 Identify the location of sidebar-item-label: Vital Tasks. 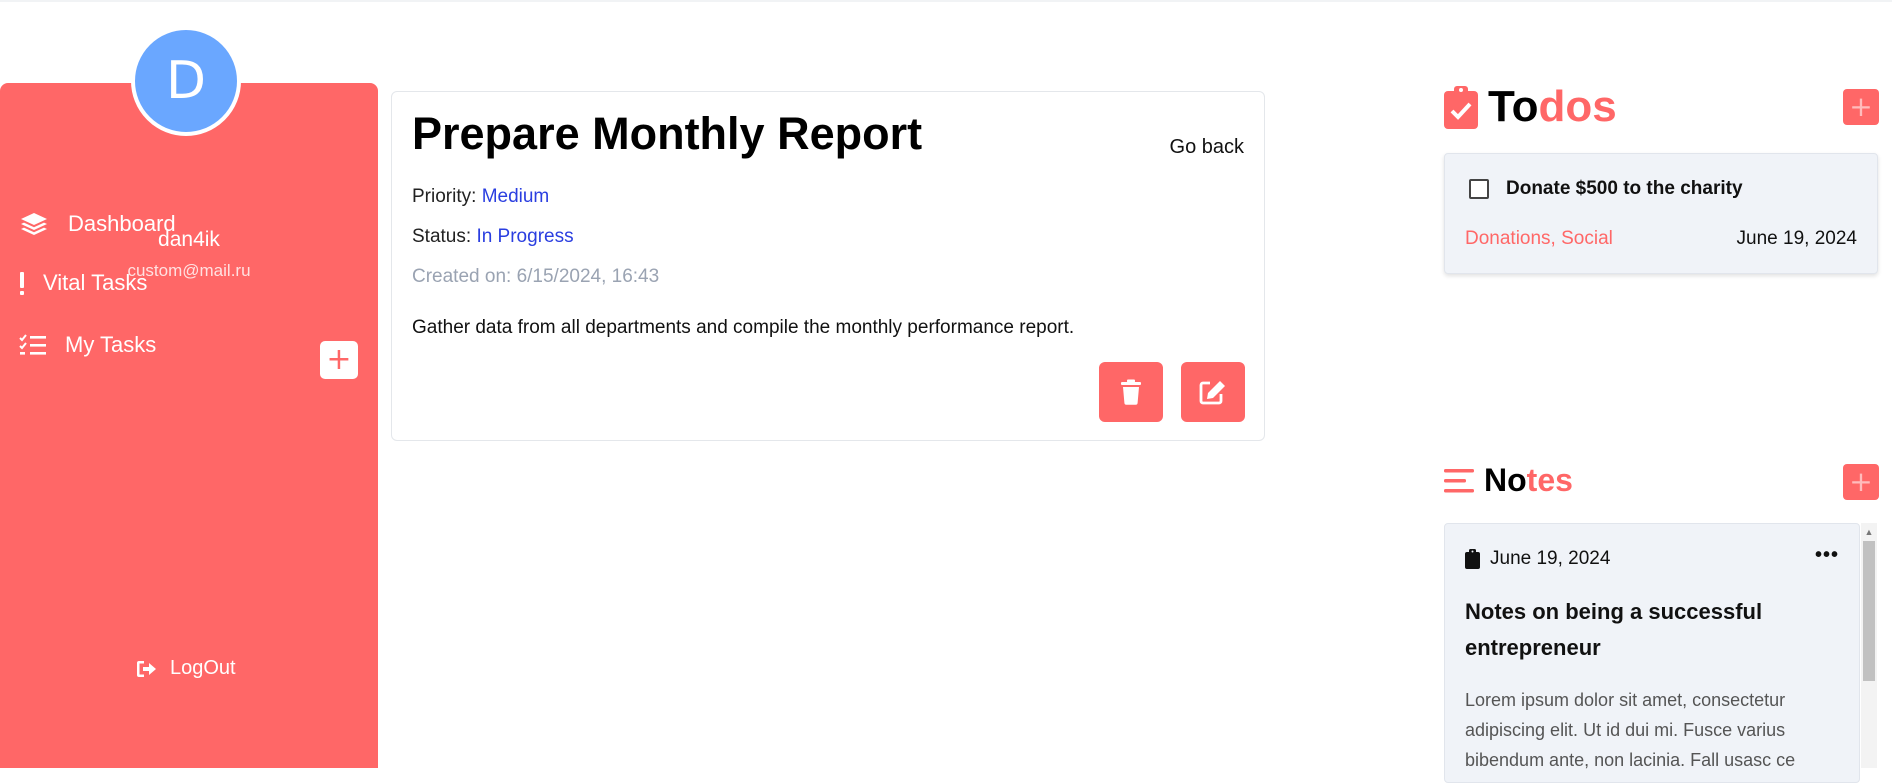
(95, 282).